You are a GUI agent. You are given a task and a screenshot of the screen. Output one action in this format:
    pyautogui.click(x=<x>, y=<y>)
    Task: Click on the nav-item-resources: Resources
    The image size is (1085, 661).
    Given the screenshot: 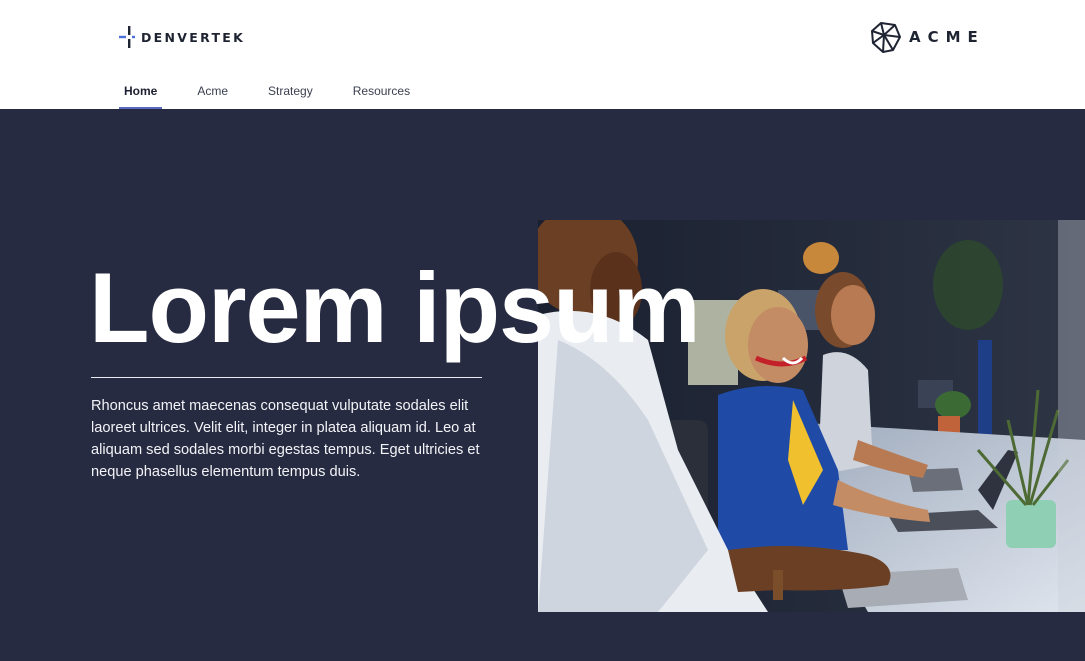 What is the action you would take?
    pyautogui.click(x=381, y=91)
    